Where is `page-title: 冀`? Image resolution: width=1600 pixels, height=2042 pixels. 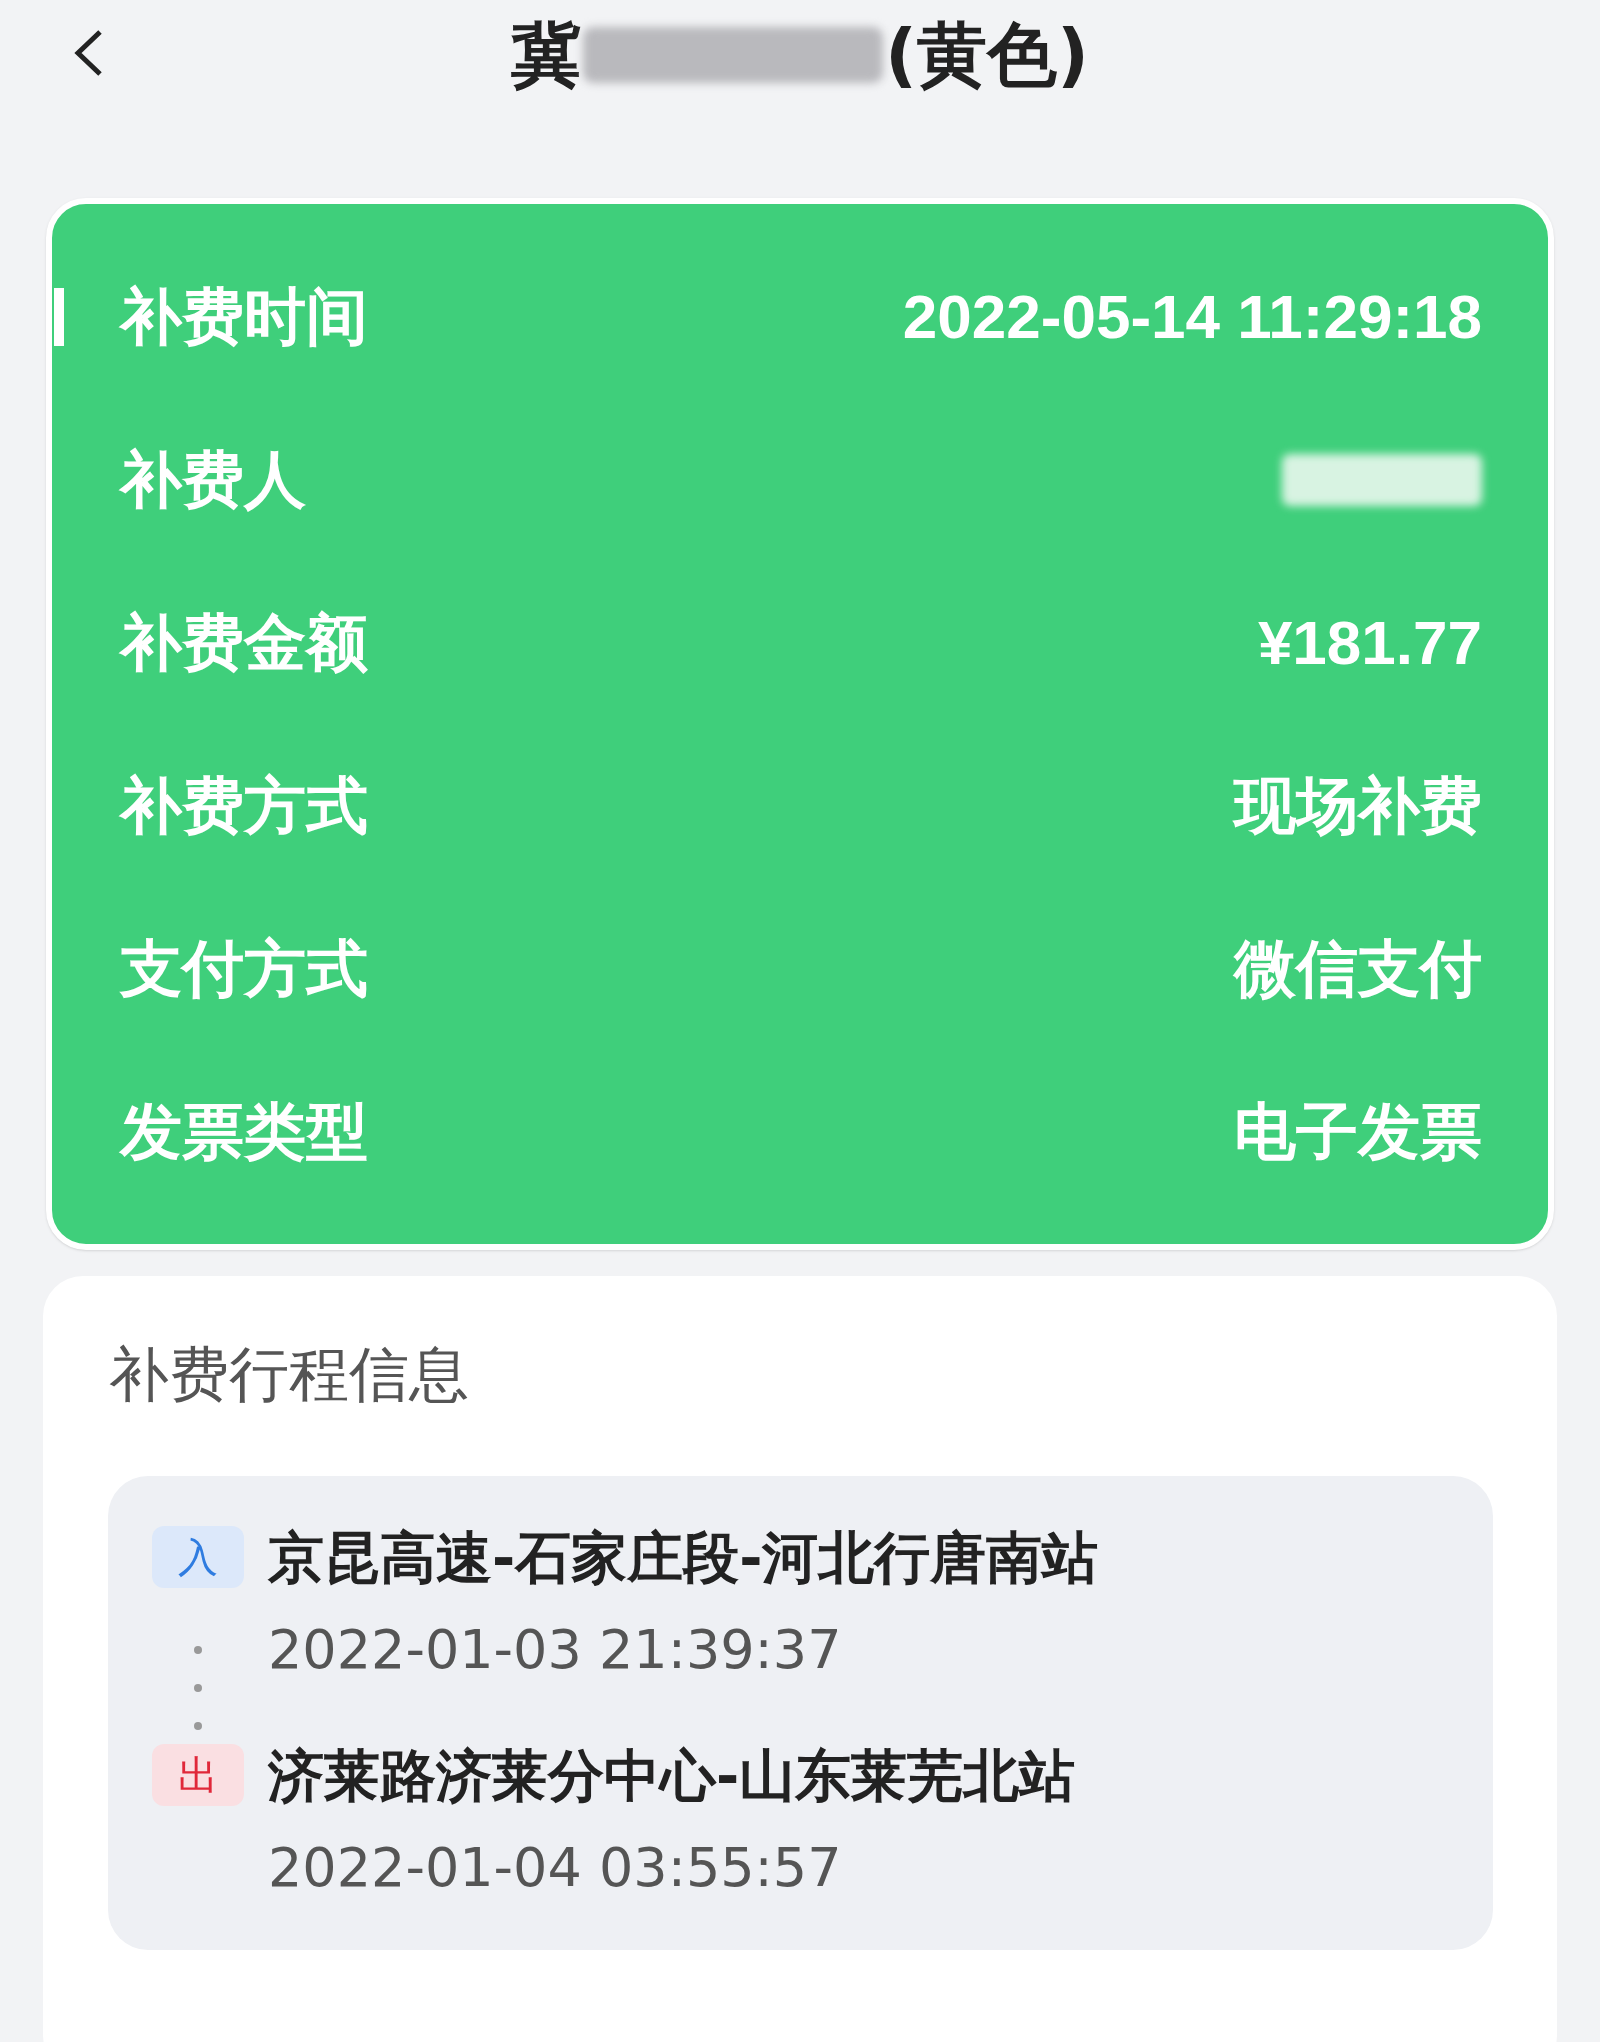 page-title: 冀 is located at coordinates (546, 55).